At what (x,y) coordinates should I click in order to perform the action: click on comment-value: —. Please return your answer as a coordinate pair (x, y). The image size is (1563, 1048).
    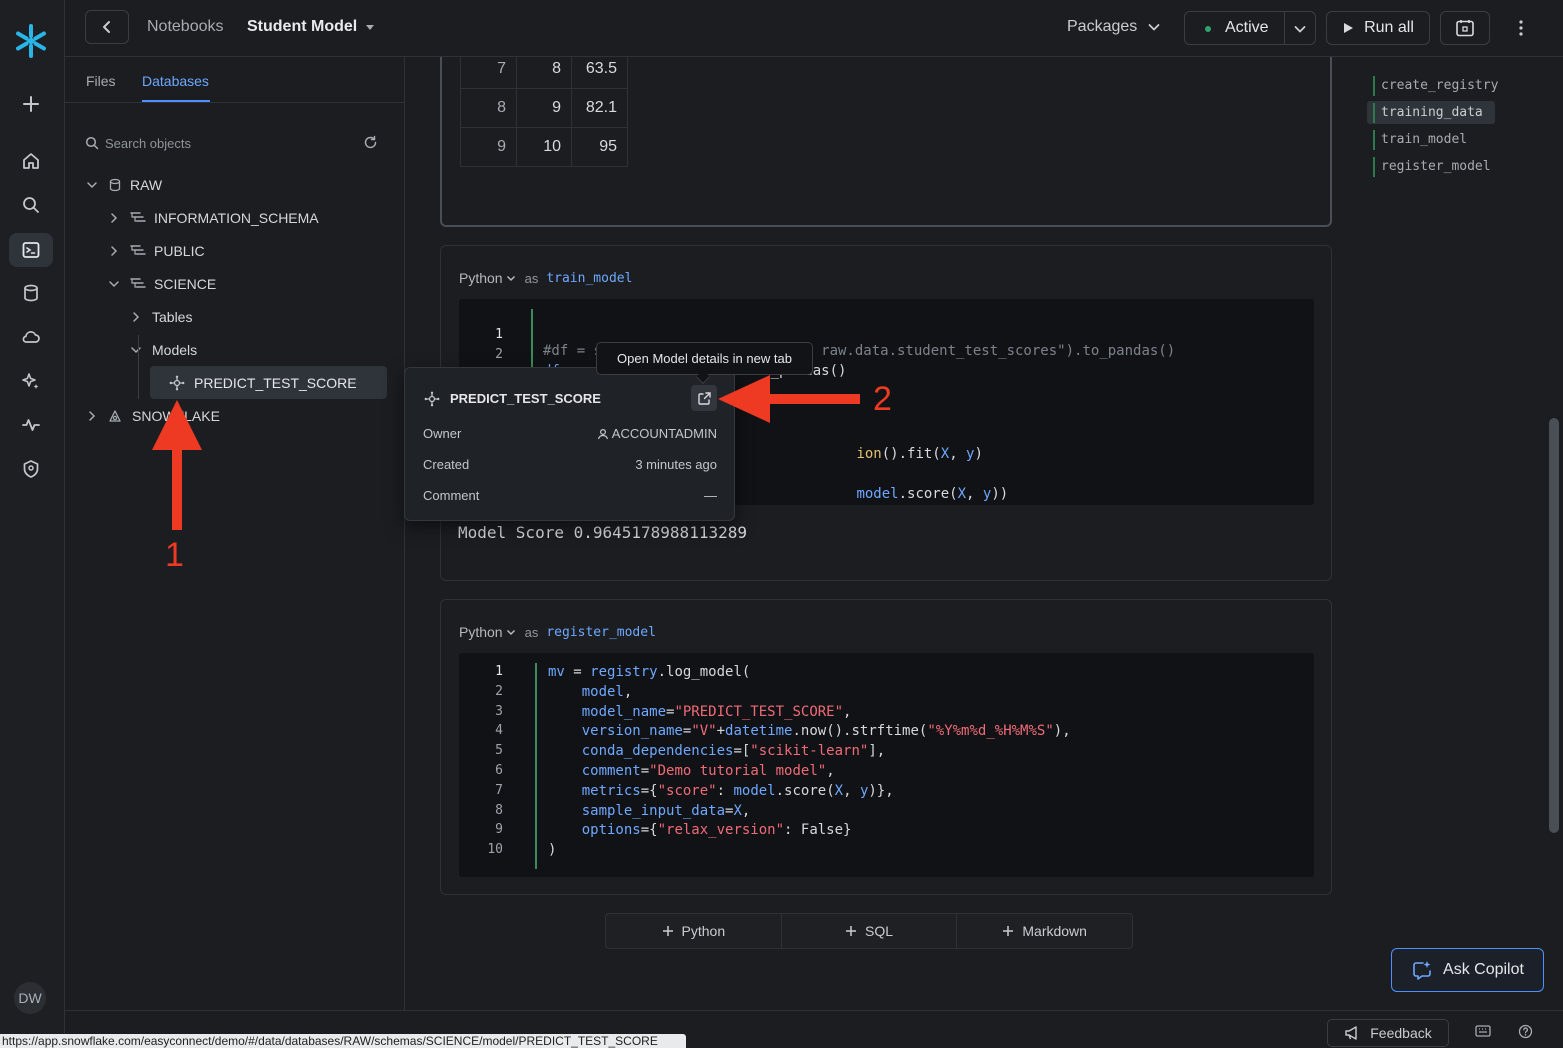
    Looking at the image, I should click on (710, 495).